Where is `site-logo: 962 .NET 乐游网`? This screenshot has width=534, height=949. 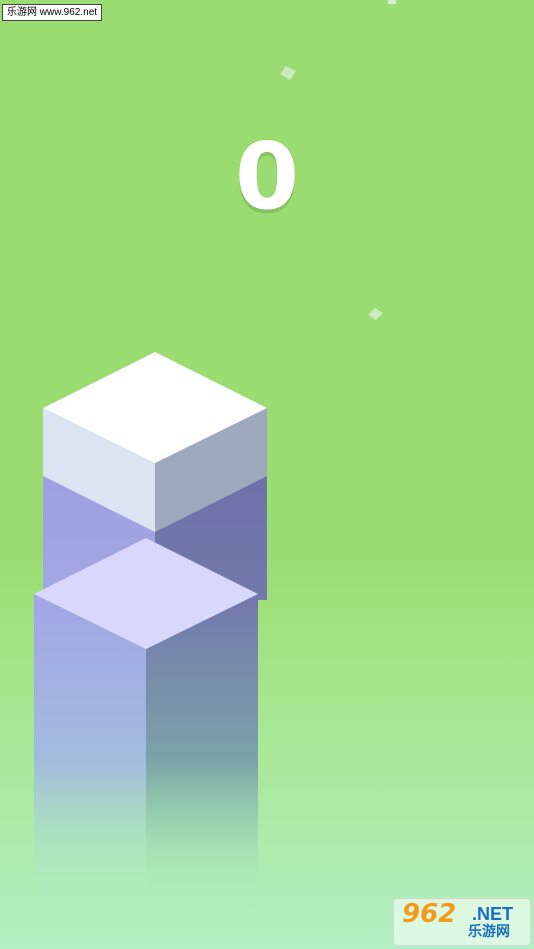 site-logo: 962 .NET 乐游网 is located at coordinates (462, 922).